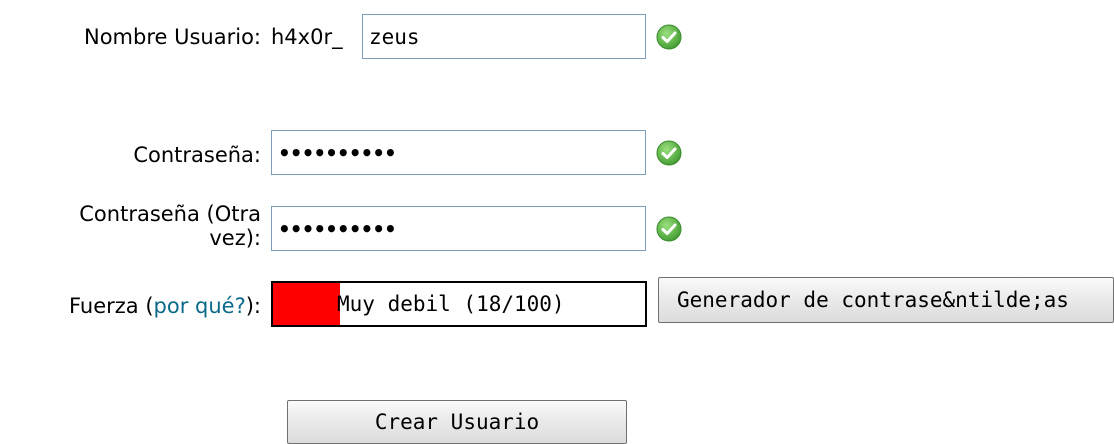  Describe the element at coordinates (200, 306) in the screenshot. I see `why-link: por qué?` at that location.